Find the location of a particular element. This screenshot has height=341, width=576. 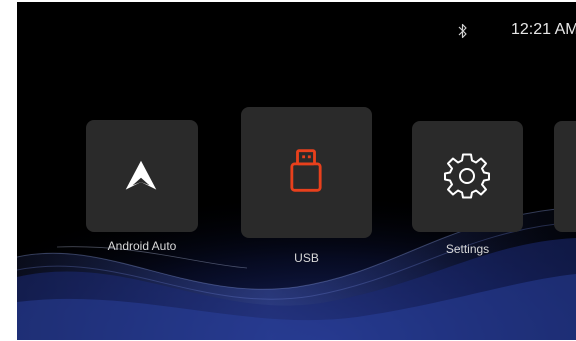

usb-label: USB is located at coordinates (306, 258).